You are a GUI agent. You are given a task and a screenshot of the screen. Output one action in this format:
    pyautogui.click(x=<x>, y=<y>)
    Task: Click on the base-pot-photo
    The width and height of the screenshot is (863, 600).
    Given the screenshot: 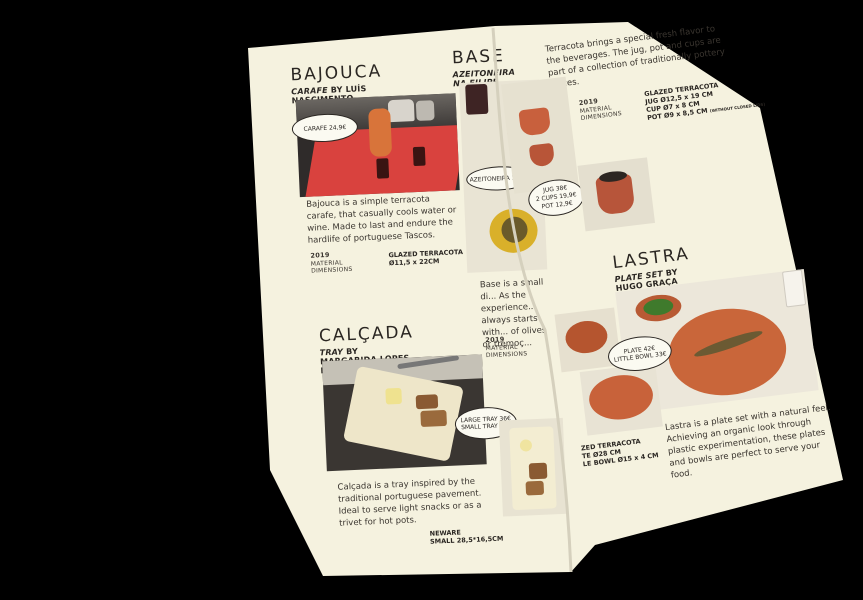 What is the action you would take?
    pyautogui.click(x=616, y=194)
    